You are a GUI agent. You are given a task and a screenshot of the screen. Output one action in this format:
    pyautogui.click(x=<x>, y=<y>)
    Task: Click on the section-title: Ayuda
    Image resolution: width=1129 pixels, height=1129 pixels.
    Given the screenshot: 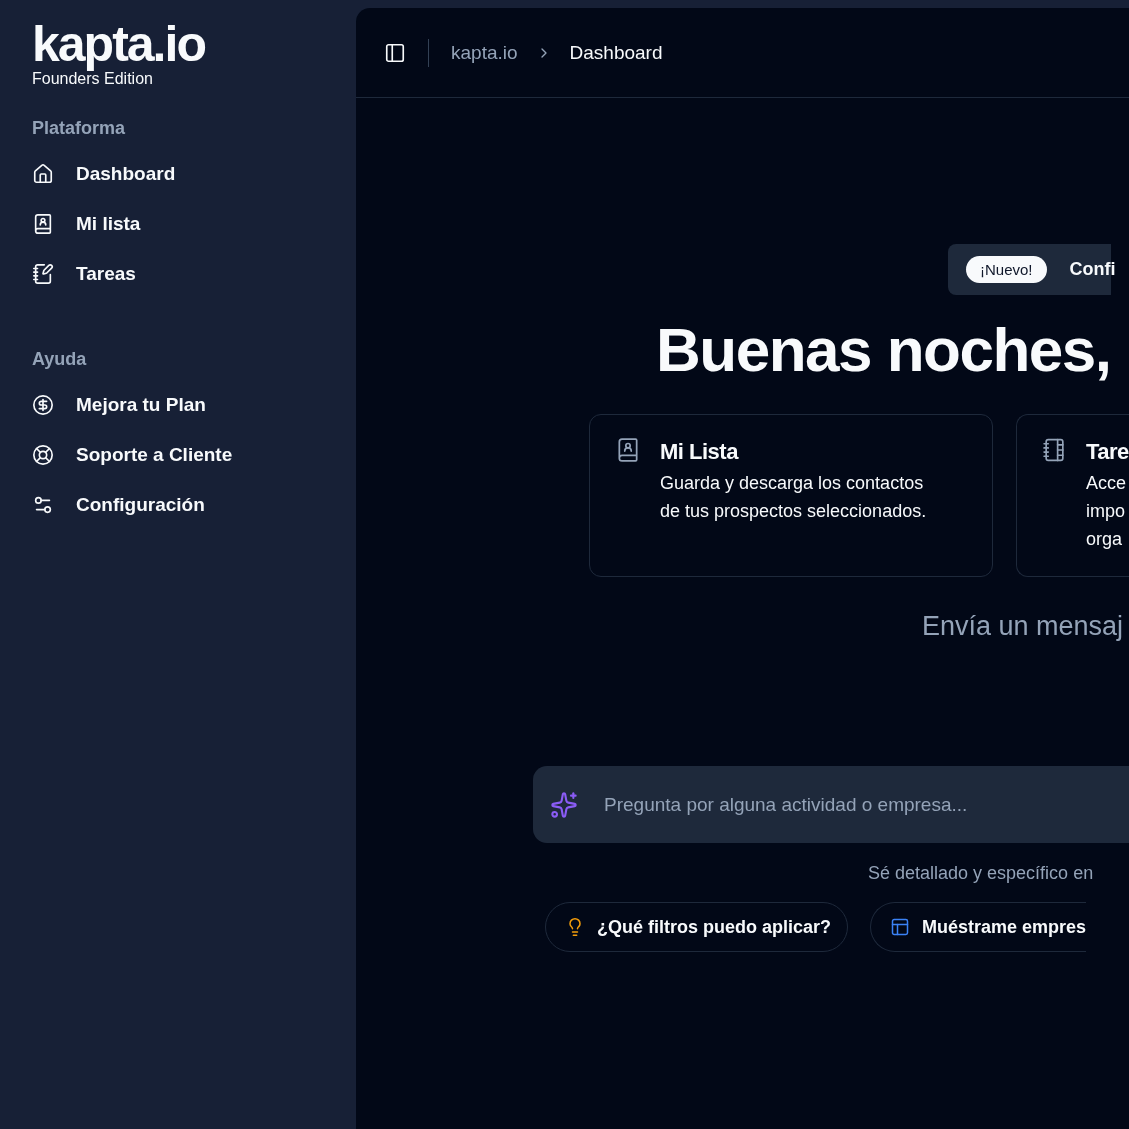 What is the action you would take?
    pyautogui.click(x=60, y=359)
    